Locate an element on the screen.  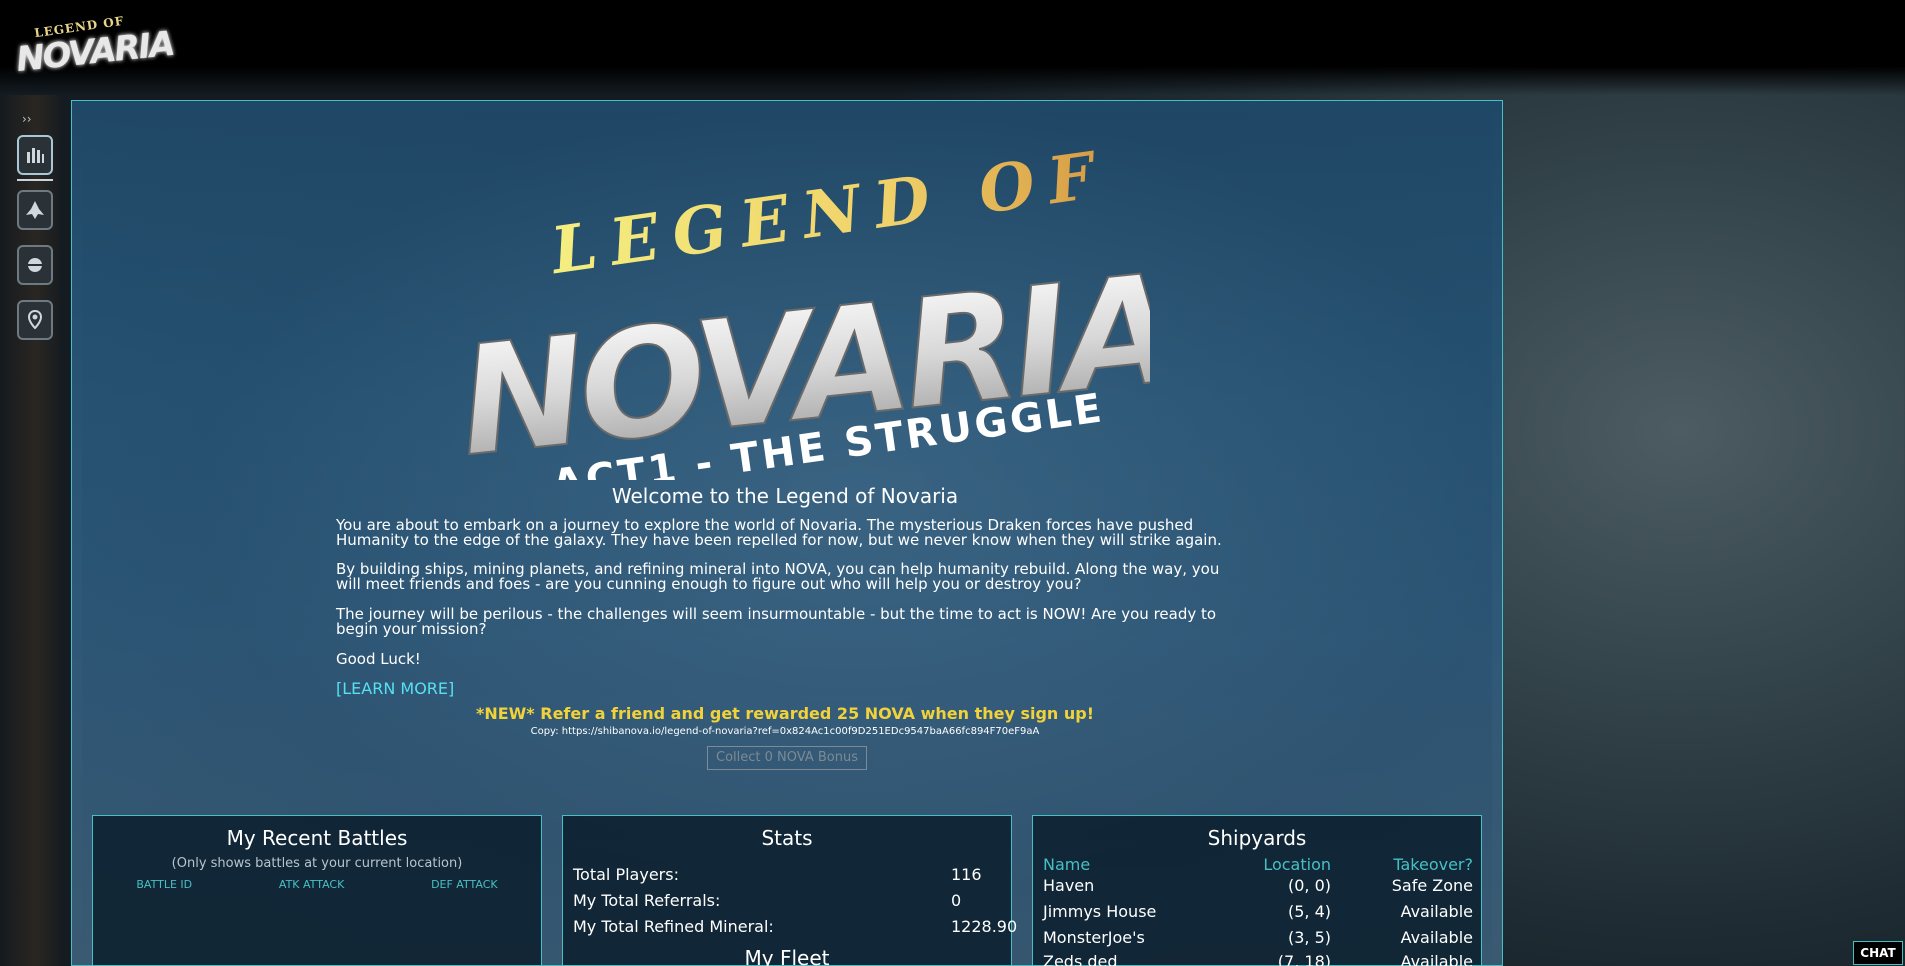
shipyards-title: Shipyards is located at coordinates (1257, 838).